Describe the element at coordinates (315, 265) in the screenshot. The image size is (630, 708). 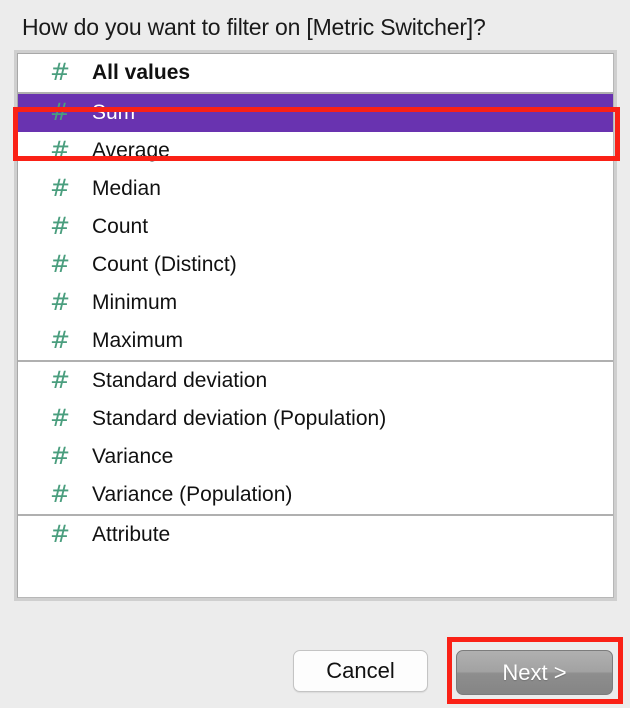
I see `list-item: # Count (Distinct)` at that location.